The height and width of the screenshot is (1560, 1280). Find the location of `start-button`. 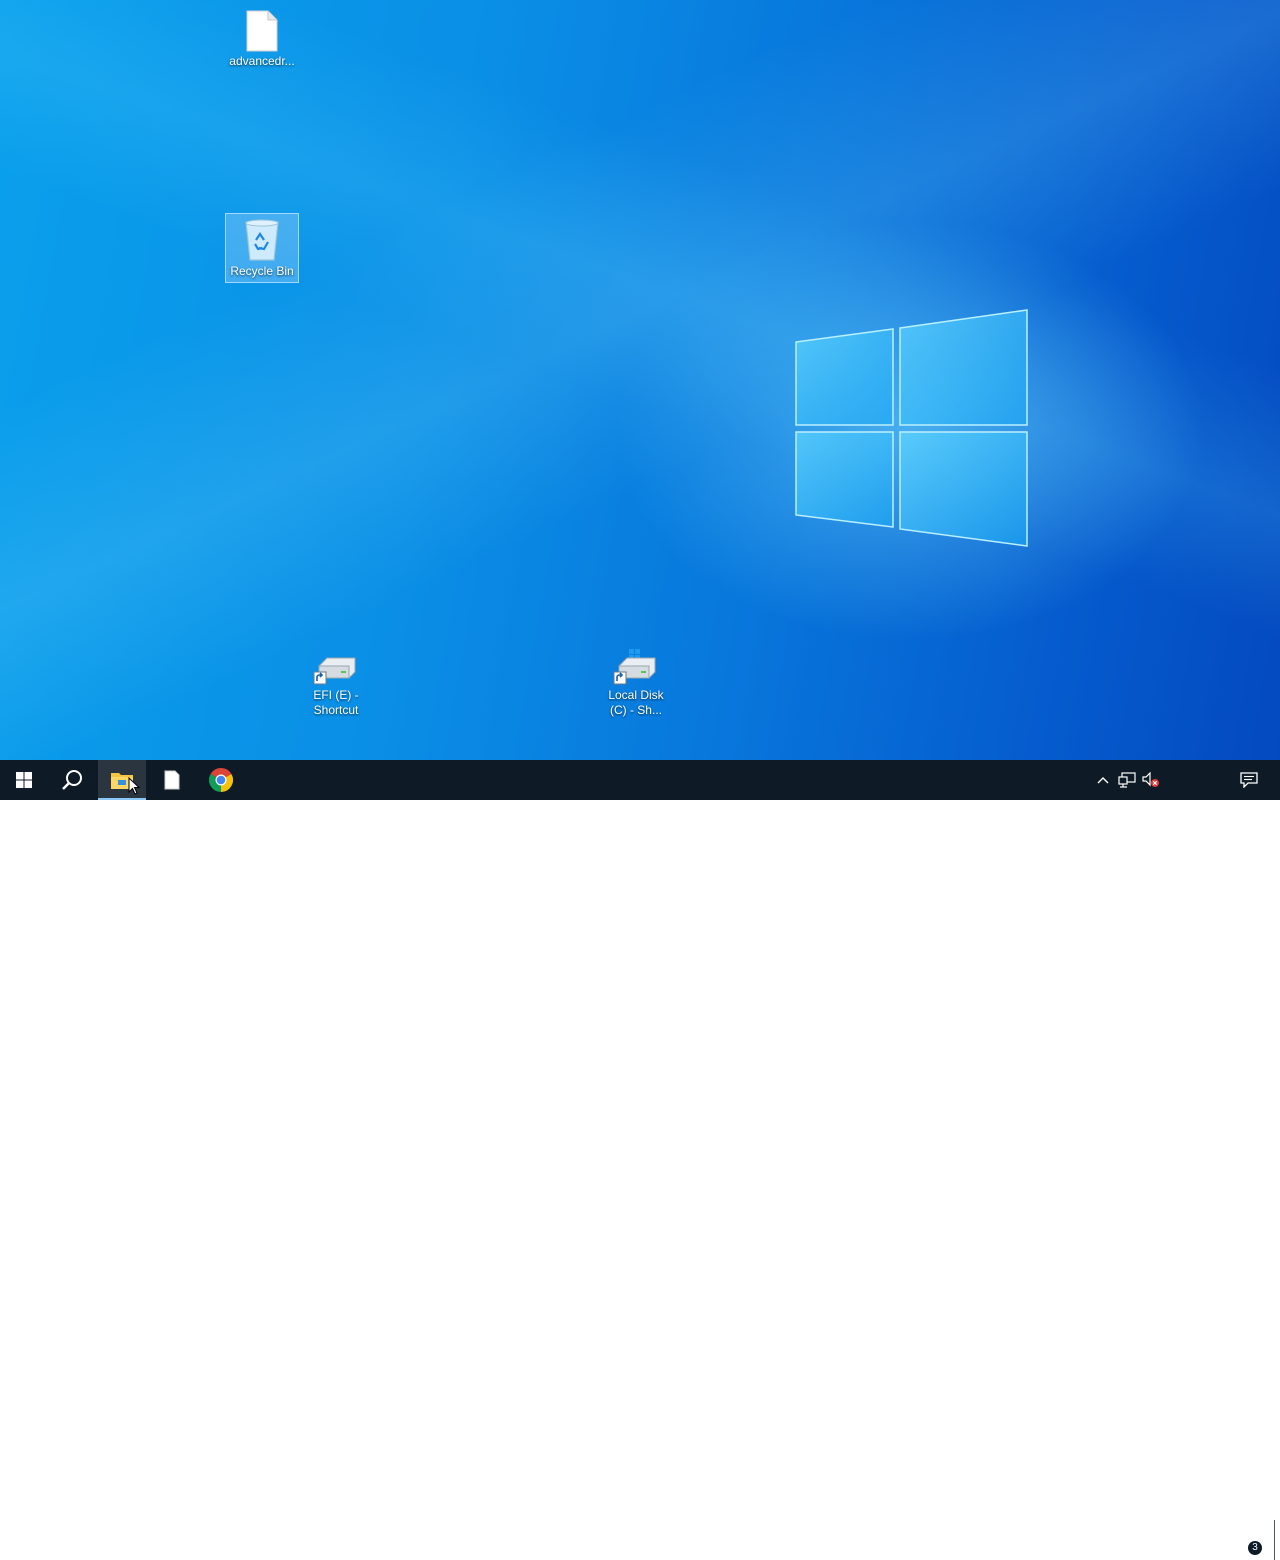

start-button is located at coordinates (24, 780).